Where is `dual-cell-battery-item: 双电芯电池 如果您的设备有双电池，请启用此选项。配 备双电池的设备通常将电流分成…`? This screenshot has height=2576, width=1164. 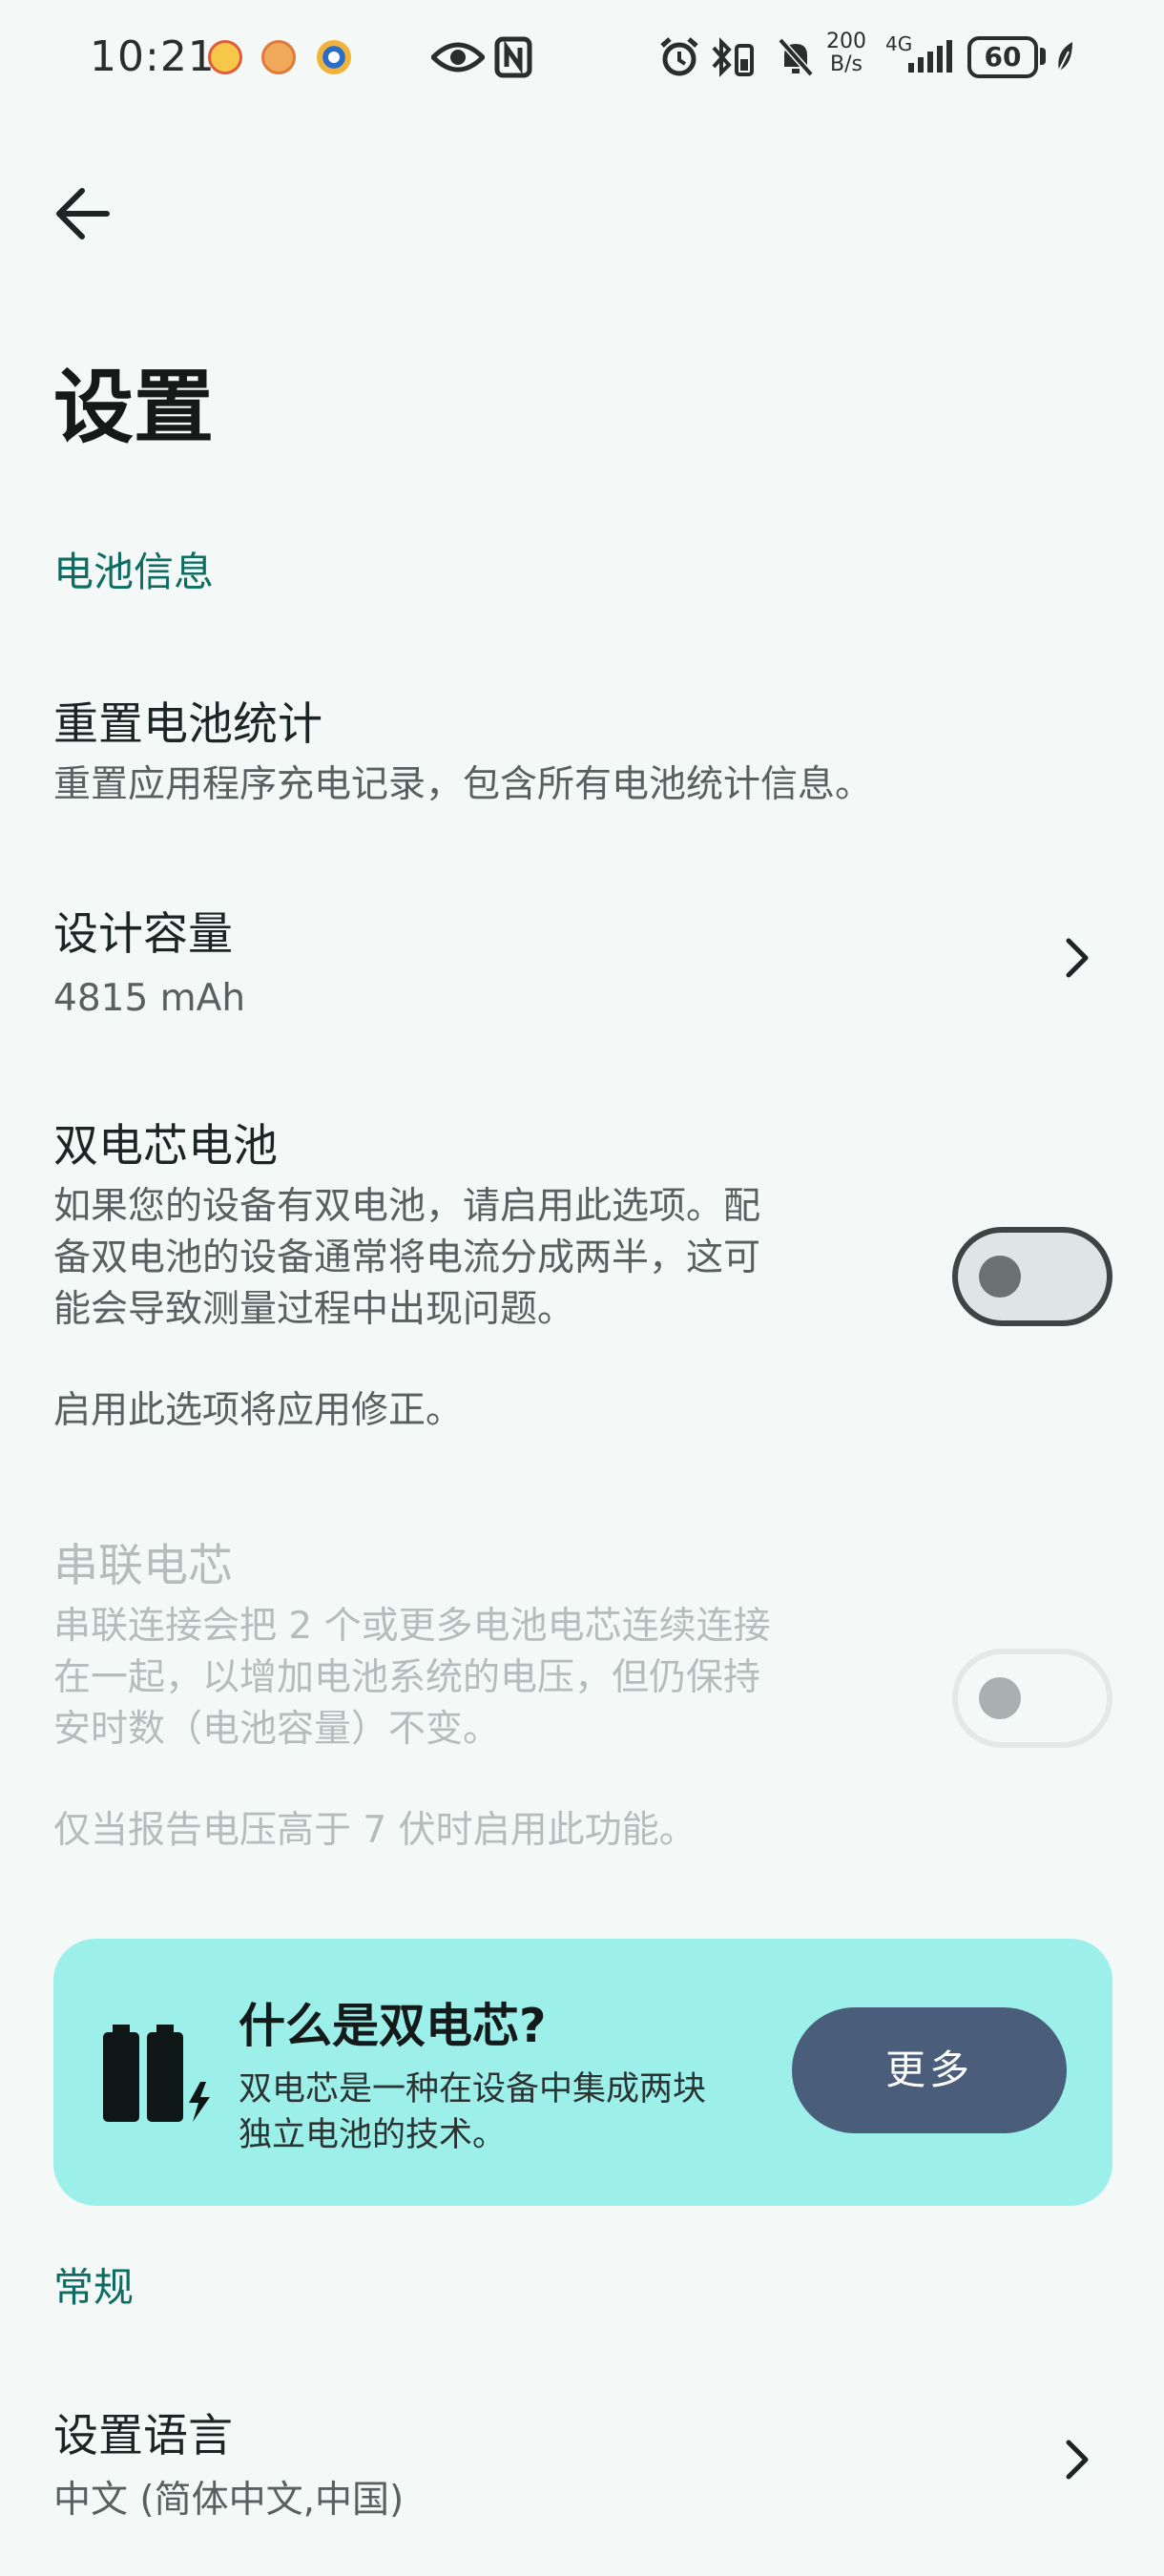
dual-cell-battery-item: 双电芯电池 如果您的设备有双电池，请启用此选项。配 备双电池的设备通常将电流分成… is located at coordinates (582, 1280).